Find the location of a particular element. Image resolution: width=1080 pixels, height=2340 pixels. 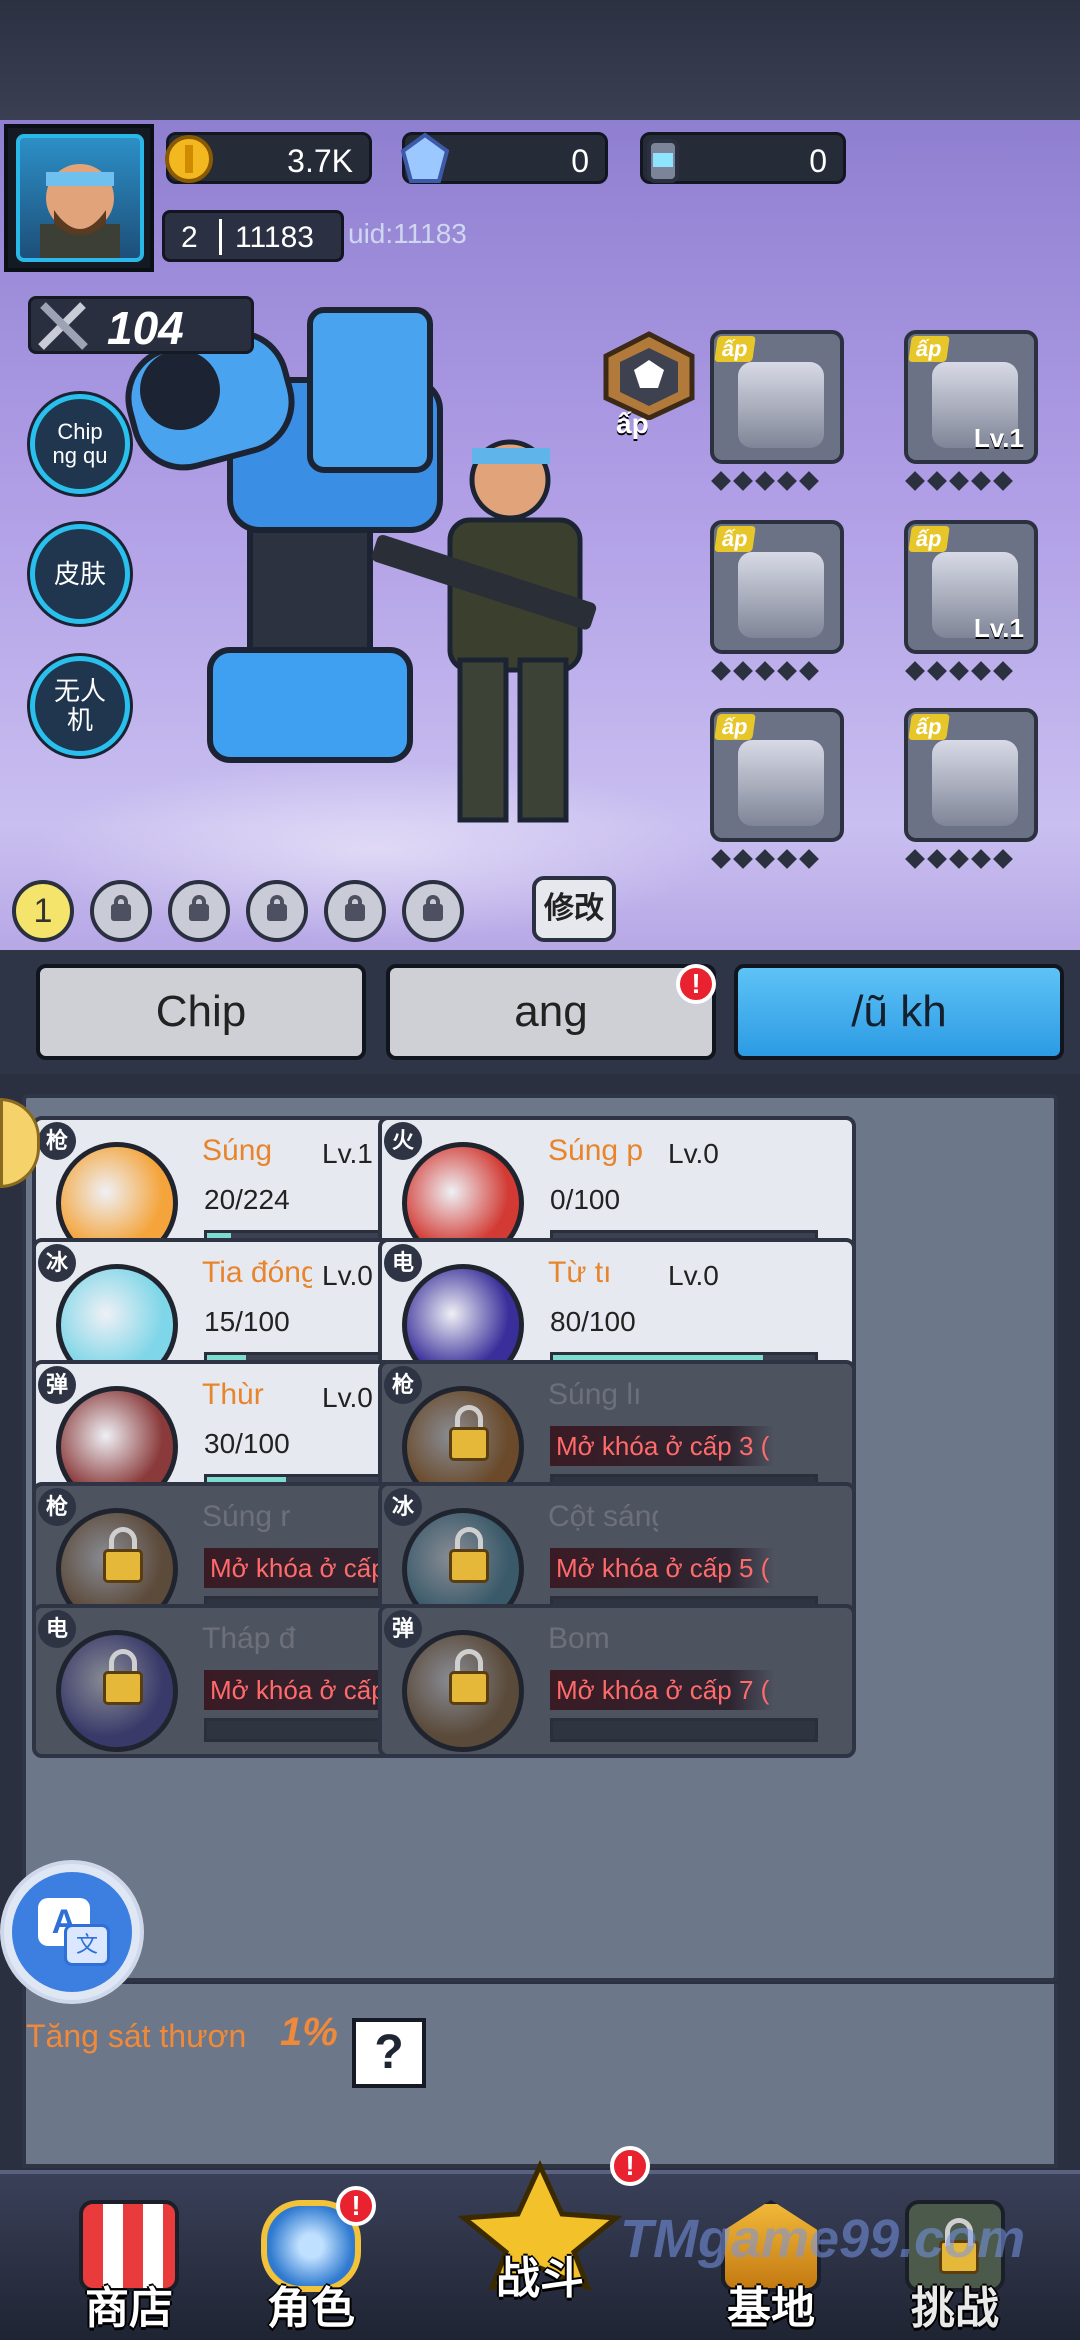

skin-side-button: 皮肤 is located at coordinates (80, 574).